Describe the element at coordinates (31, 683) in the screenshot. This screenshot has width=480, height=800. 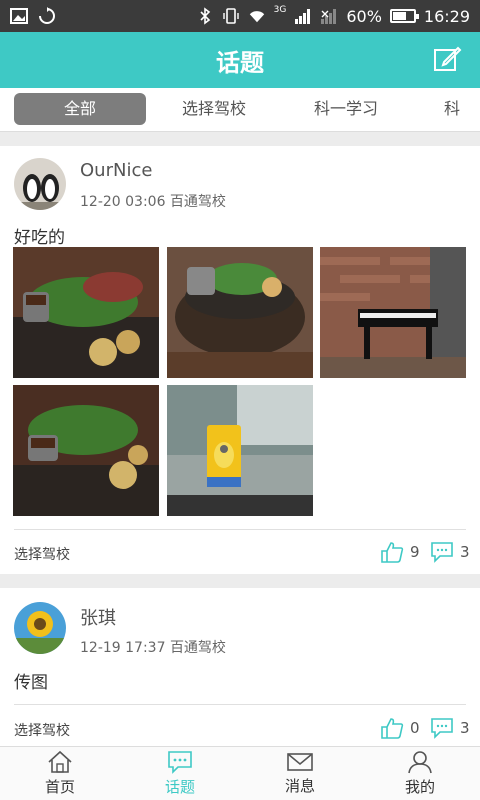
I see `post-text: 传图` at that location.